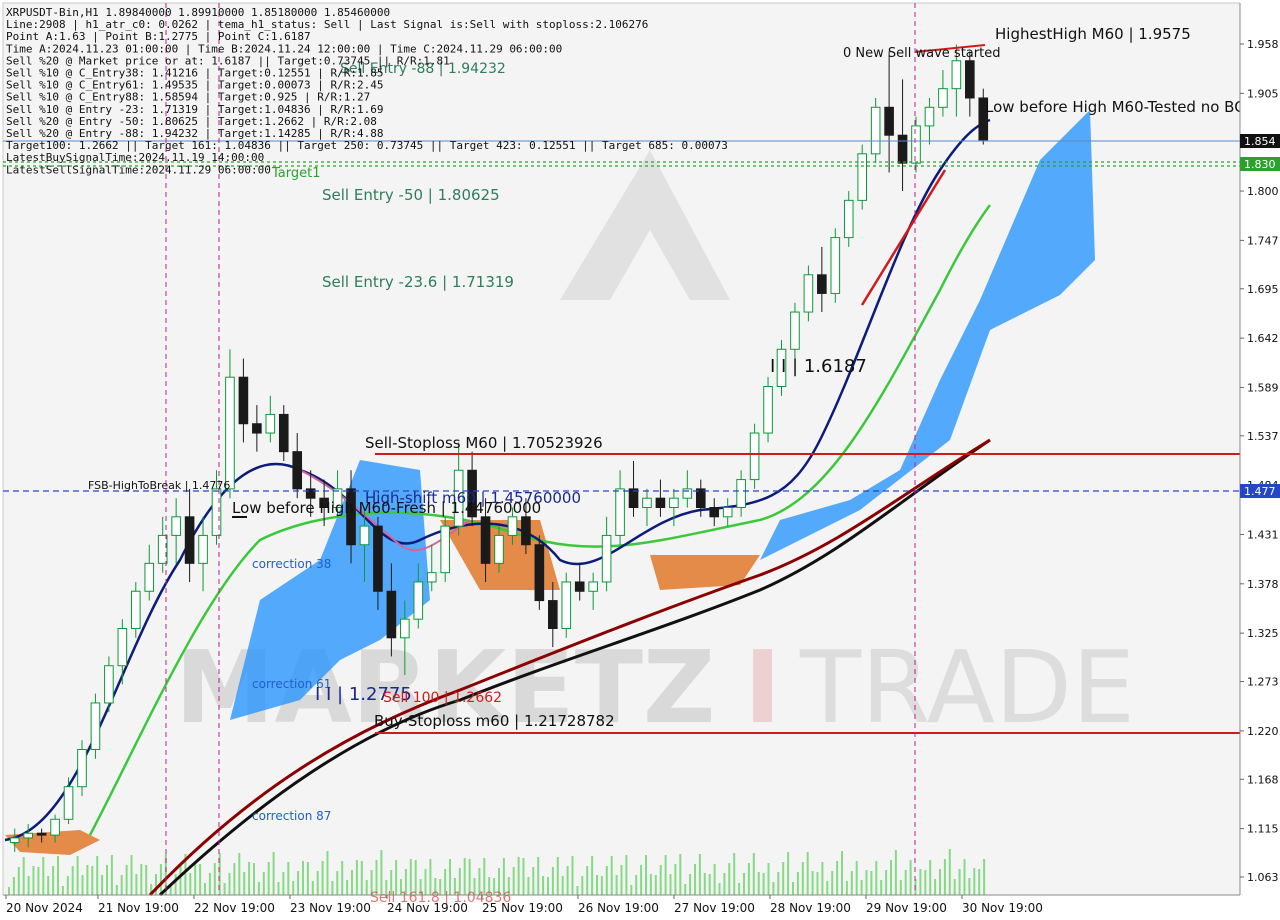 This screenshot has width=1280, height=920. I want to click on y-tick-label: 1.115, so click(1263, 829).